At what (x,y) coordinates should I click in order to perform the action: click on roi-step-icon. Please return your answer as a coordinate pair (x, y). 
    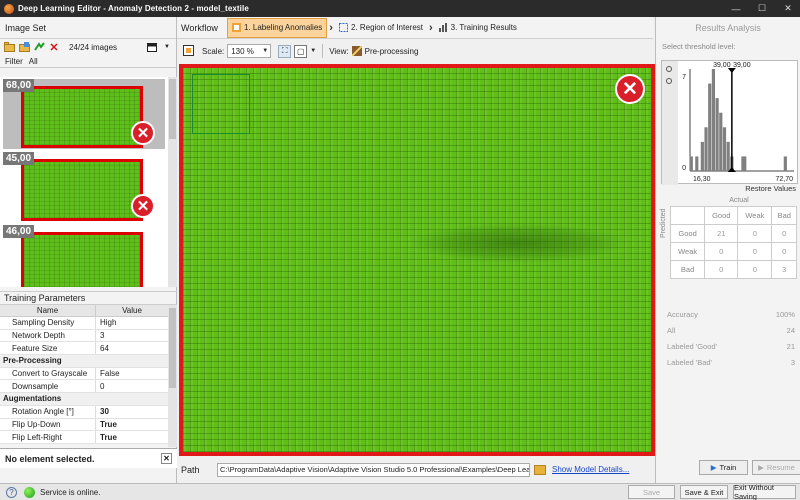
    Looking at the image, I should click on (343, 27).